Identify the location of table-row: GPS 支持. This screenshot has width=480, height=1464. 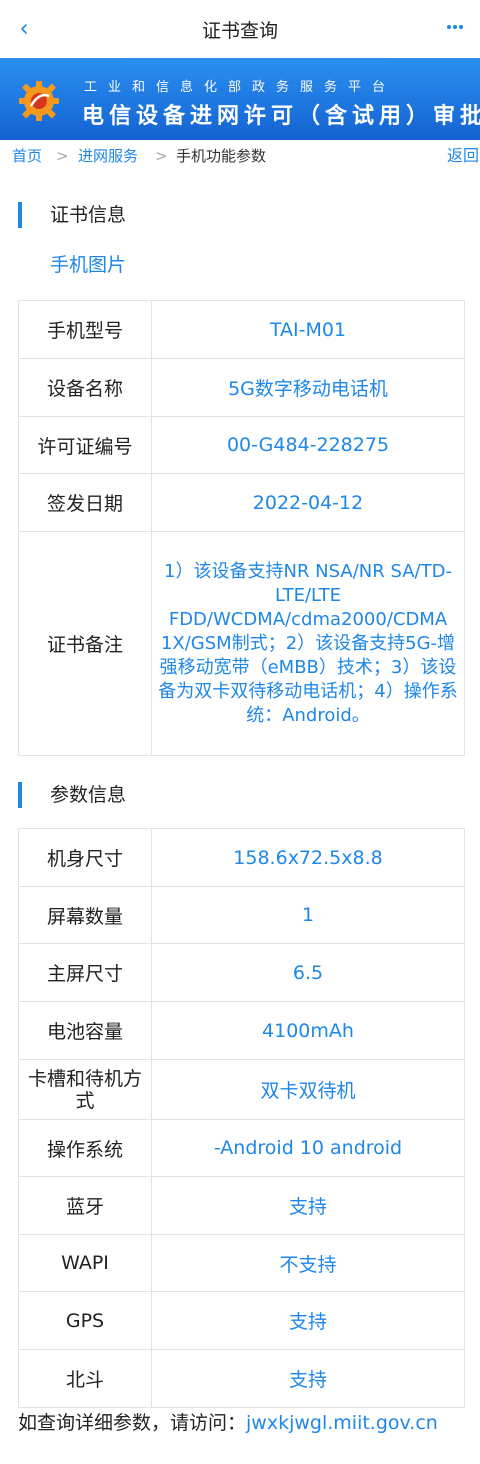
(241, 1320).